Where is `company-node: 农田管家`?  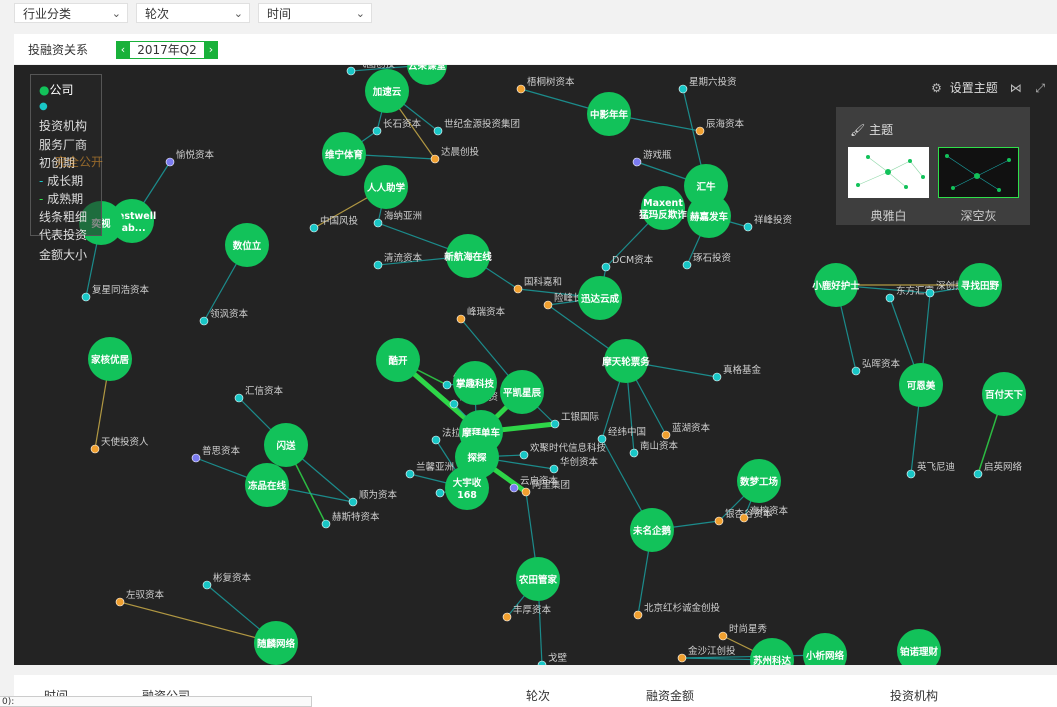 company-node: 农田管家 is located at coordinates (538, 579).